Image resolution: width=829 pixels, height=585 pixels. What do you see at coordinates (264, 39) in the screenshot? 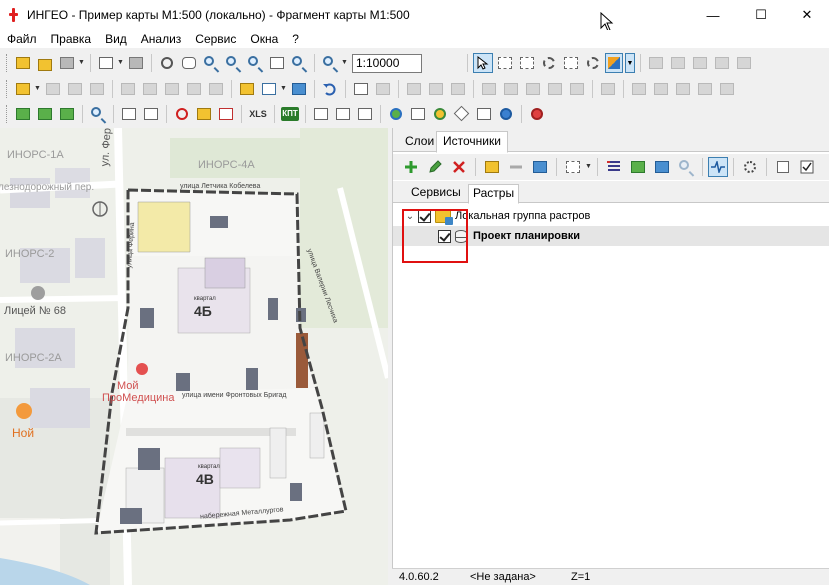
I see `menu-windows: Окна` at bounding box center [264, 39].